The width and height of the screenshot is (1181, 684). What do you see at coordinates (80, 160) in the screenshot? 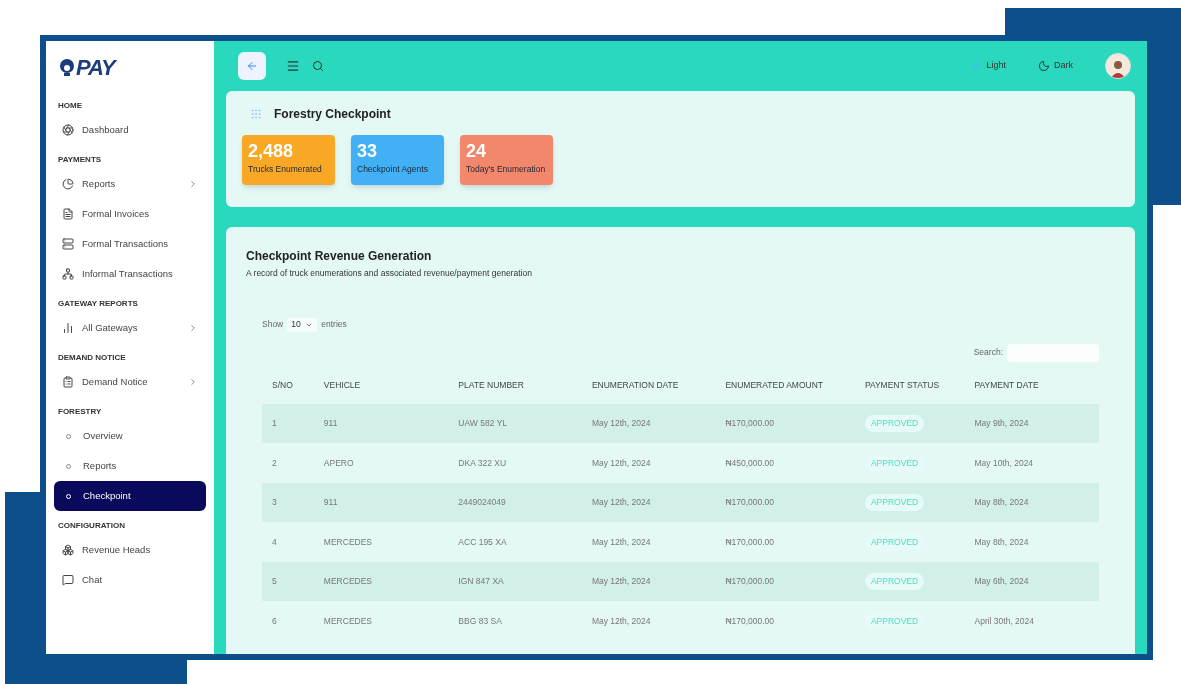
I see `section-title: PAYMENTS` at bounding box center [80, 160].